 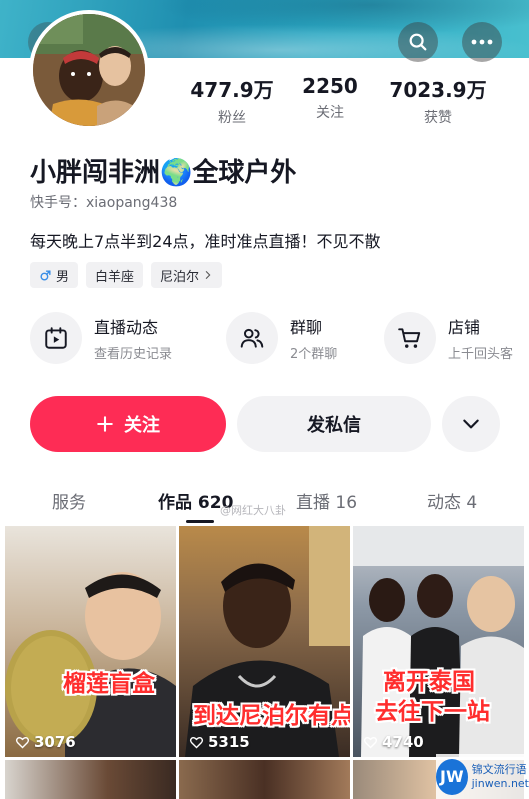 What do you see at coordinates (438, 118) in the screenshot?
I see `stat-label: 获赞` at bounding box center [438, 118].